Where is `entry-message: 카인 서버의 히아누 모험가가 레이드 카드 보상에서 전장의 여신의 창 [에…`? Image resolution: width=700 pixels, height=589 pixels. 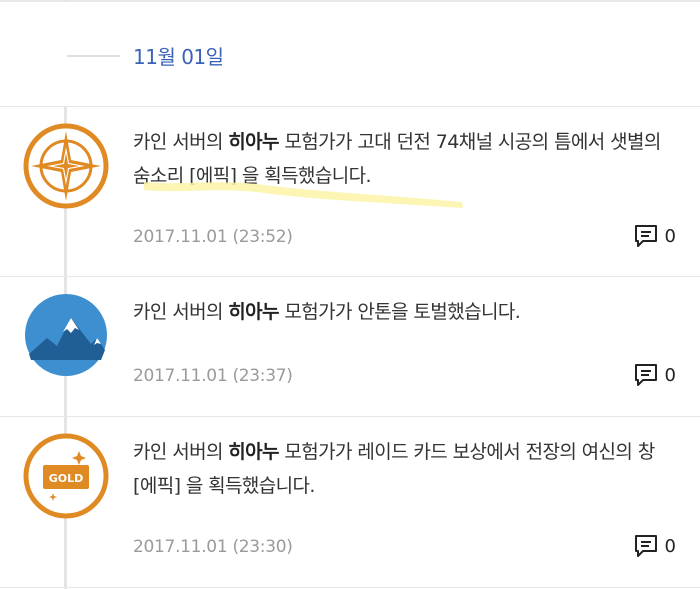
entry-message: 카인 서버의 히아누 모험가가 레이드 카드 보상에서 전장의 여신의 창 [에… is located at coordinates (403, 469).